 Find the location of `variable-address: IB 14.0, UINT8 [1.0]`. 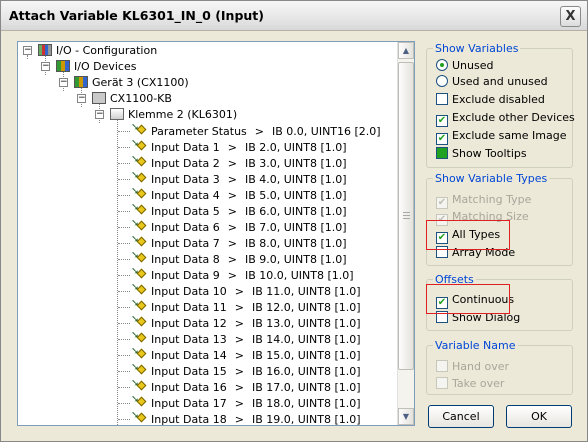

variable-address: IB 14.0, UINT8 [1.0] is located at coordinates (306, 339).